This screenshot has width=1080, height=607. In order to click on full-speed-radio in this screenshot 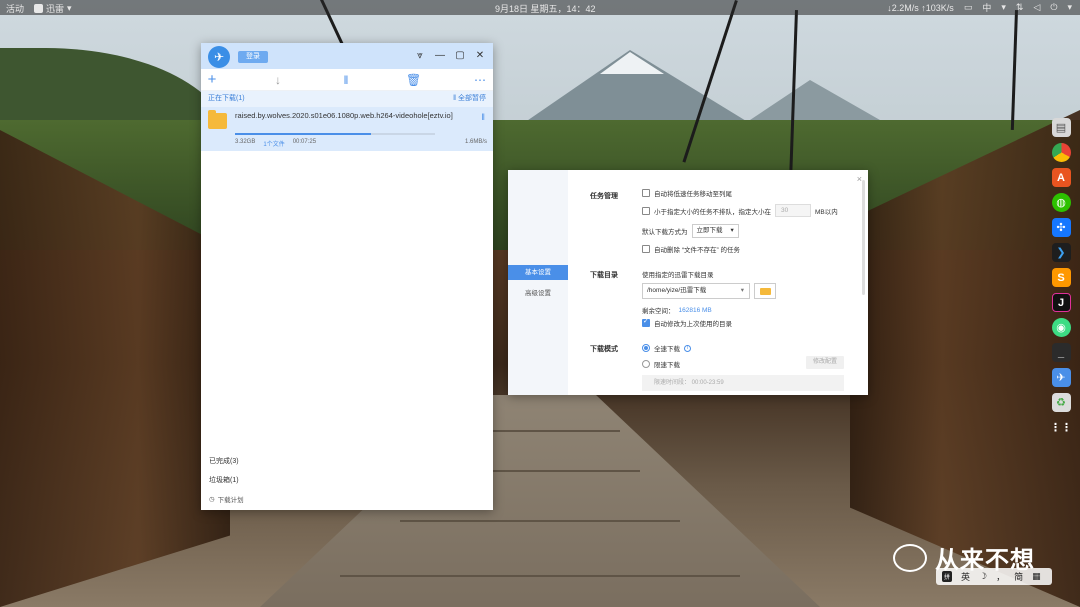, I will do `click(646, 348)`.